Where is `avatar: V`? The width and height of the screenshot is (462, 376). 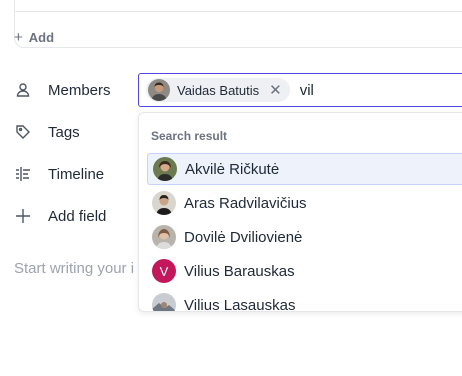
avatar: V is located at coordinates (164, 271).